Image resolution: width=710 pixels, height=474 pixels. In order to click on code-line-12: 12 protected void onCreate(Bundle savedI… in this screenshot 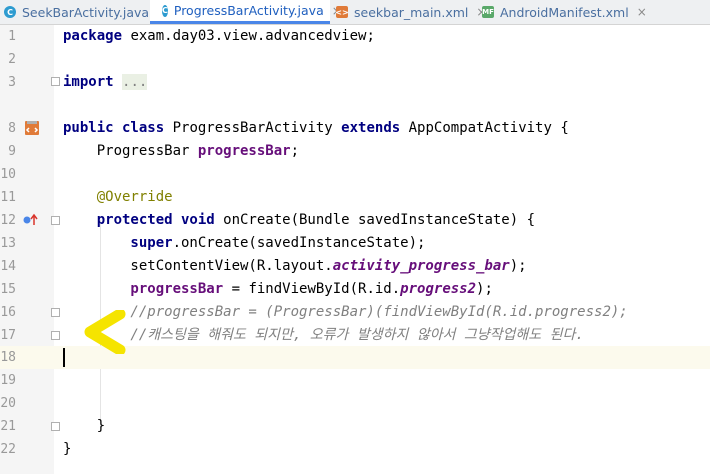, I will do `click(355, 220)`.